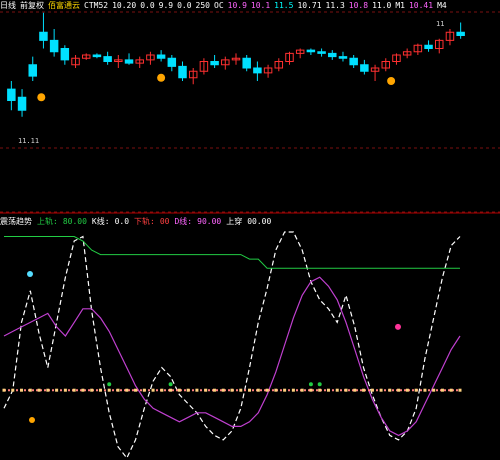 The width and height of the screenshot is (500, 460). What do you see at coordinates (29, 141) in the screenshot?
I see `price-scale-label: 11.11` at bounding box center [29, 141].